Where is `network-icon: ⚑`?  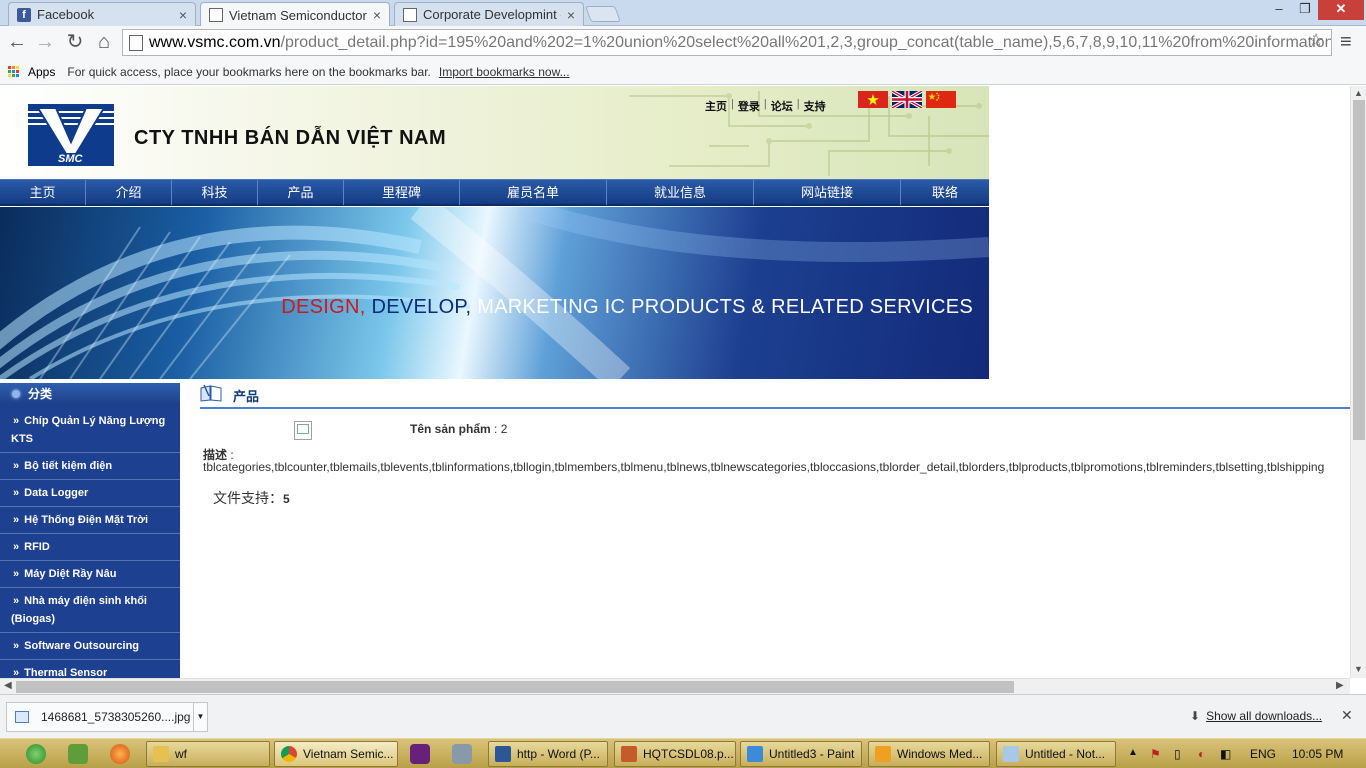 network-icon: ⚑ is located at coordinates (1155, 754).